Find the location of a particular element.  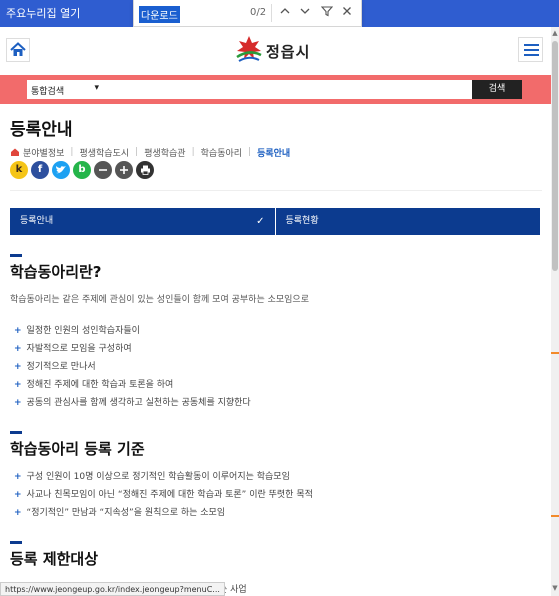

scroll-thumb is located at coordinates (555, 156).